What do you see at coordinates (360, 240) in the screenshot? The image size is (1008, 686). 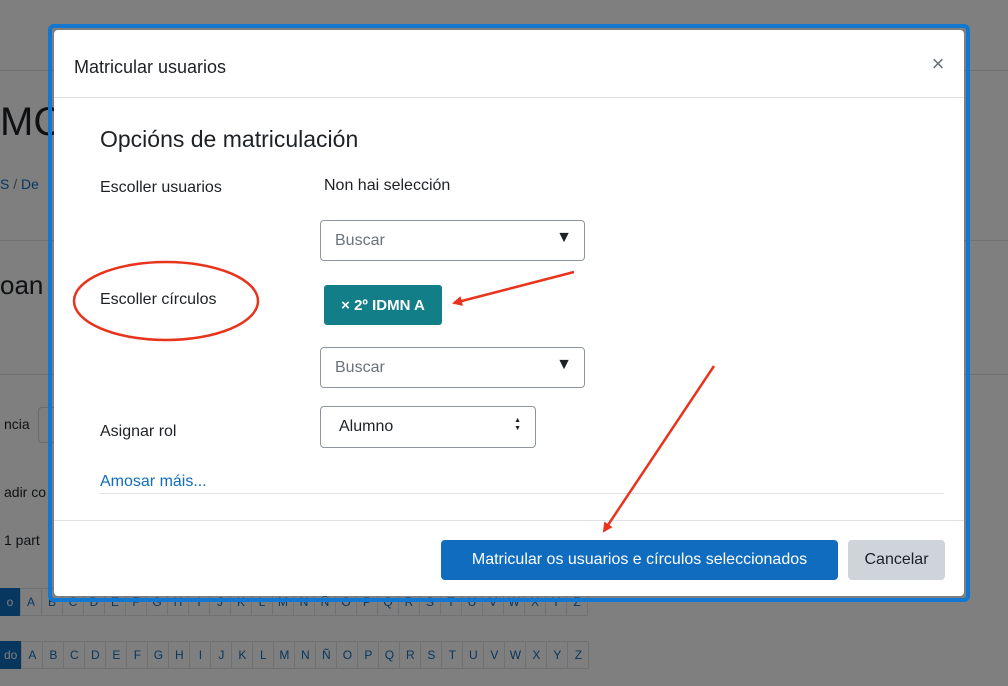 I see `users-search-placeholder: Buscar` at bounding box center [360, 240].